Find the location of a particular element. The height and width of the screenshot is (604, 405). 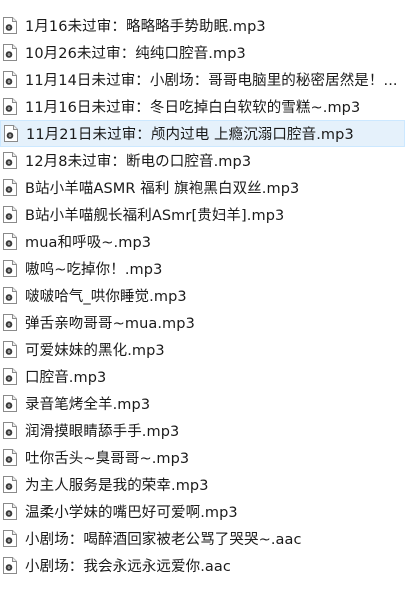

file-row-18: 温柔小学妹的嘴巴好可爱啊.mp3 is located at coordinates (202, 511).